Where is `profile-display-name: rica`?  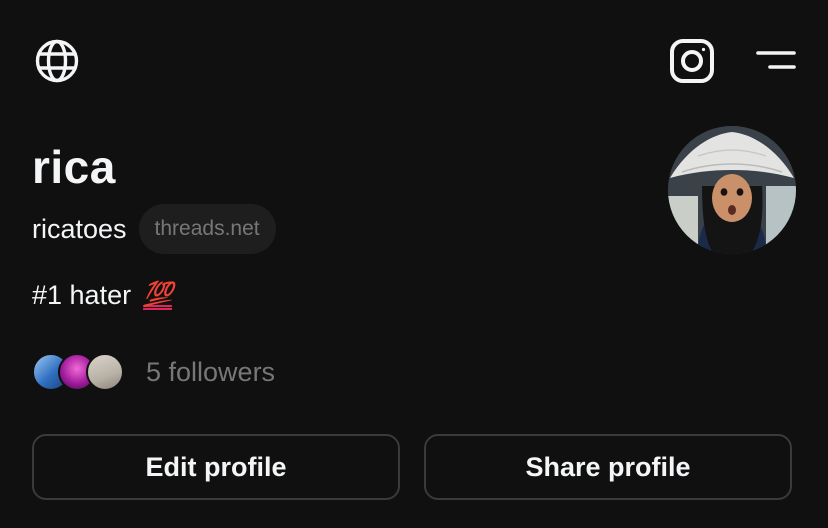 profile-display-name: rica is located at coordinates (74, 167).